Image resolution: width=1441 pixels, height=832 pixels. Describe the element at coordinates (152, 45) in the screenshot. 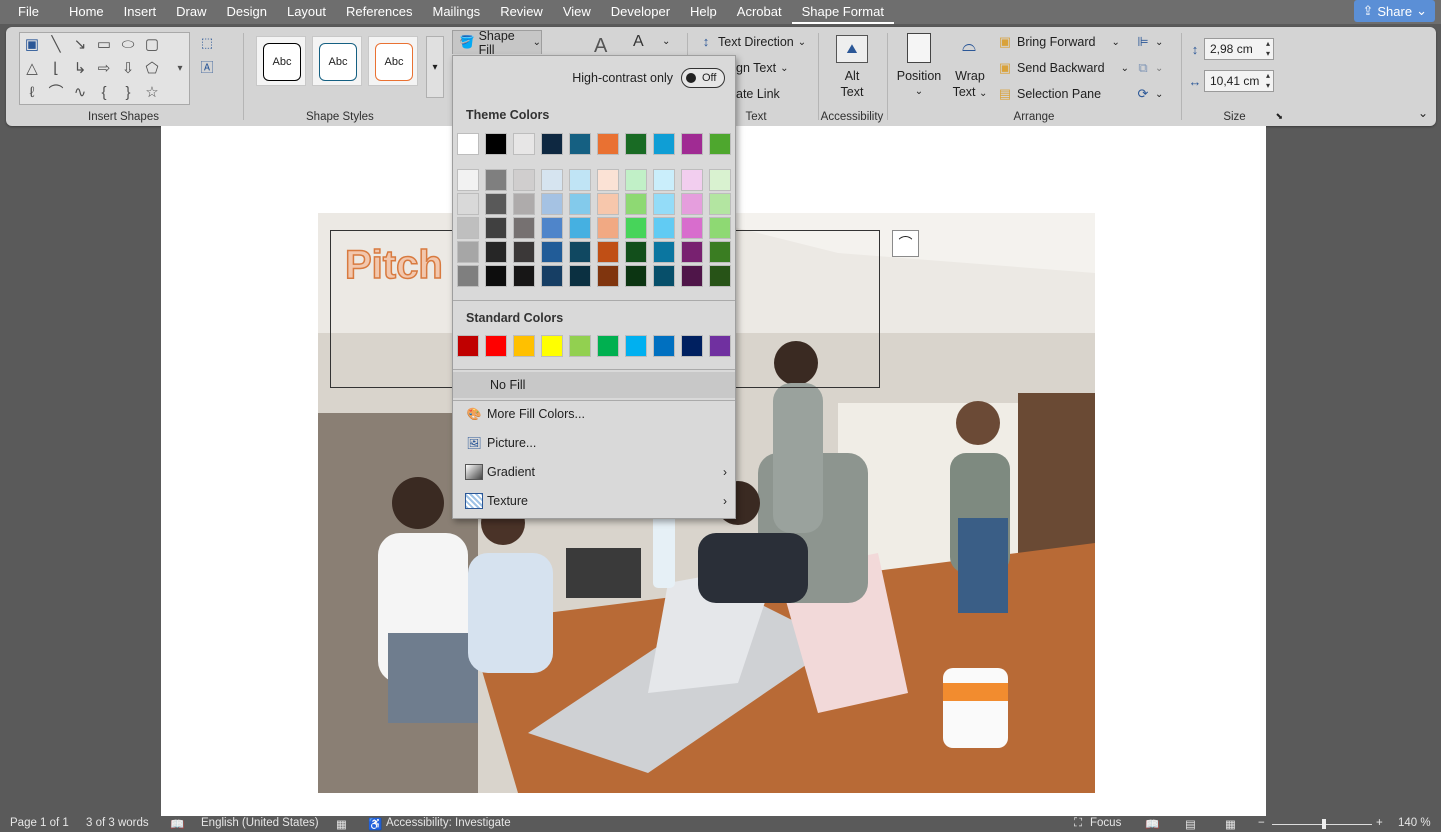

I see `rounded-rectangle-icon: ▢` at that location.